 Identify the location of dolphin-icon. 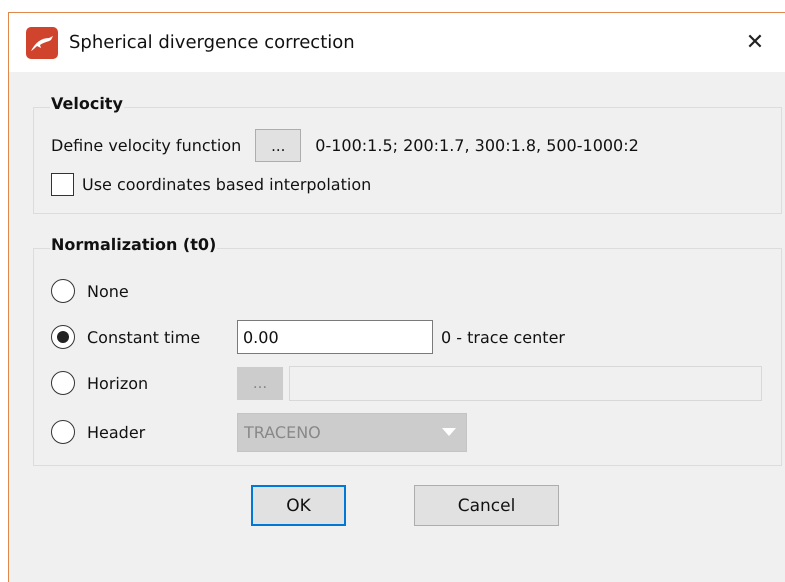
(42, 42).